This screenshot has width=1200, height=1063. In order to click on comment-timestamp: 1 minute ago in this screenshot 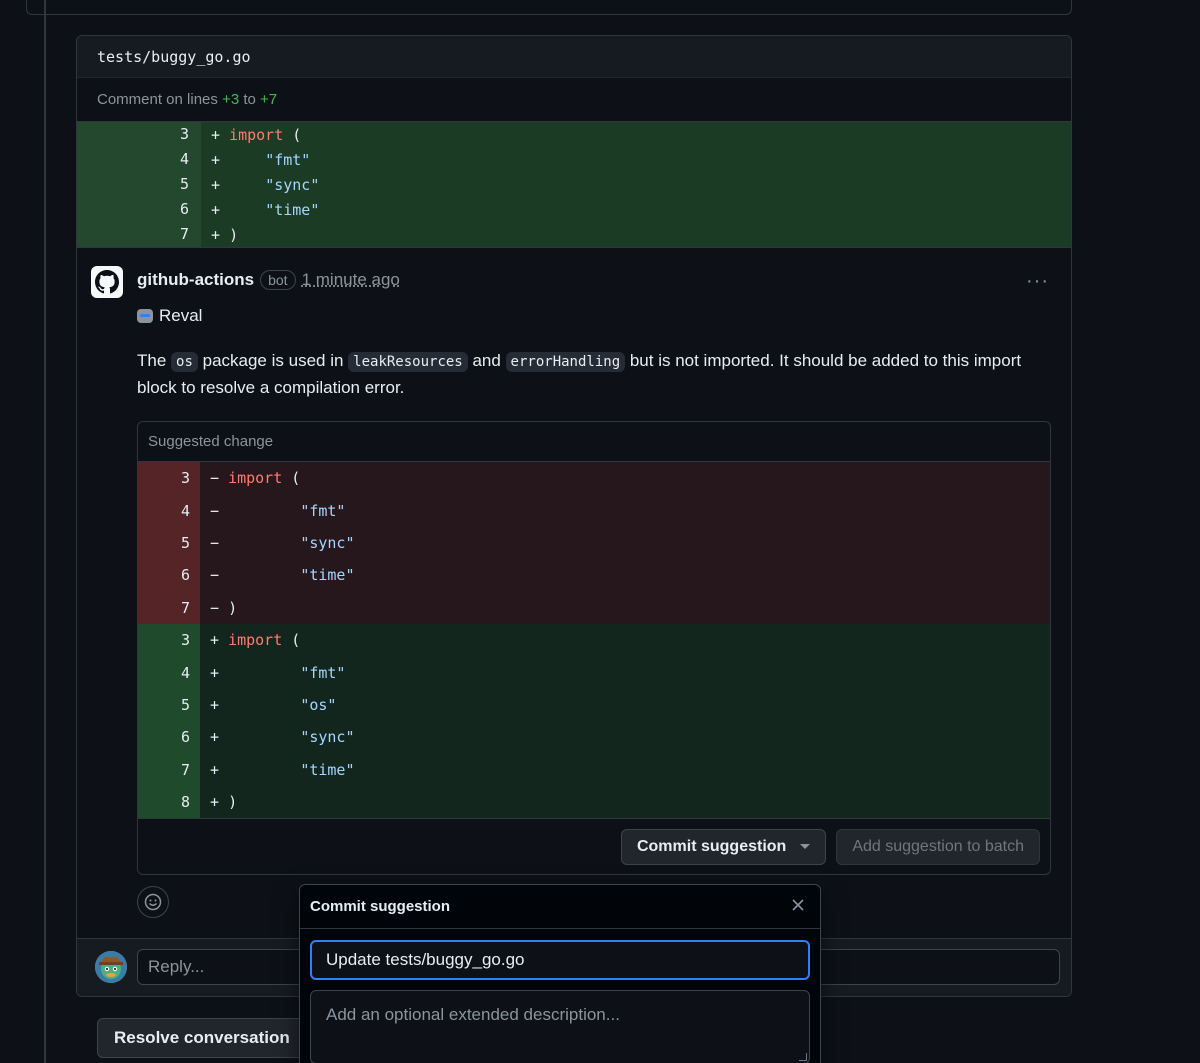, I will do `click(351, 280)`.